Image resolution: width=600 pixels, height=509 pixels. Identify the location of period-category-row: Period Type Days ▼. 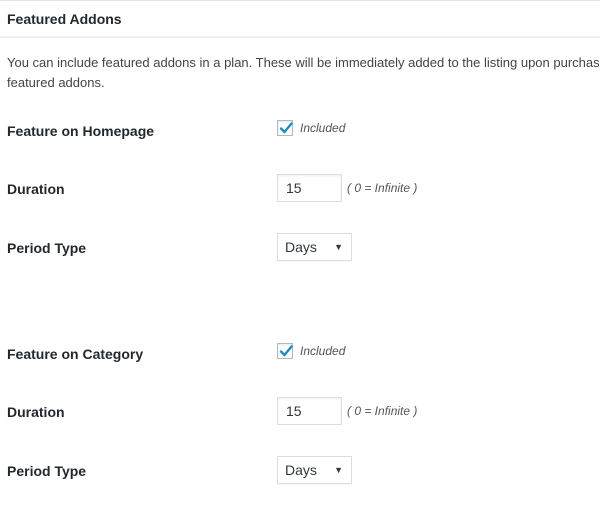
(300, 471).